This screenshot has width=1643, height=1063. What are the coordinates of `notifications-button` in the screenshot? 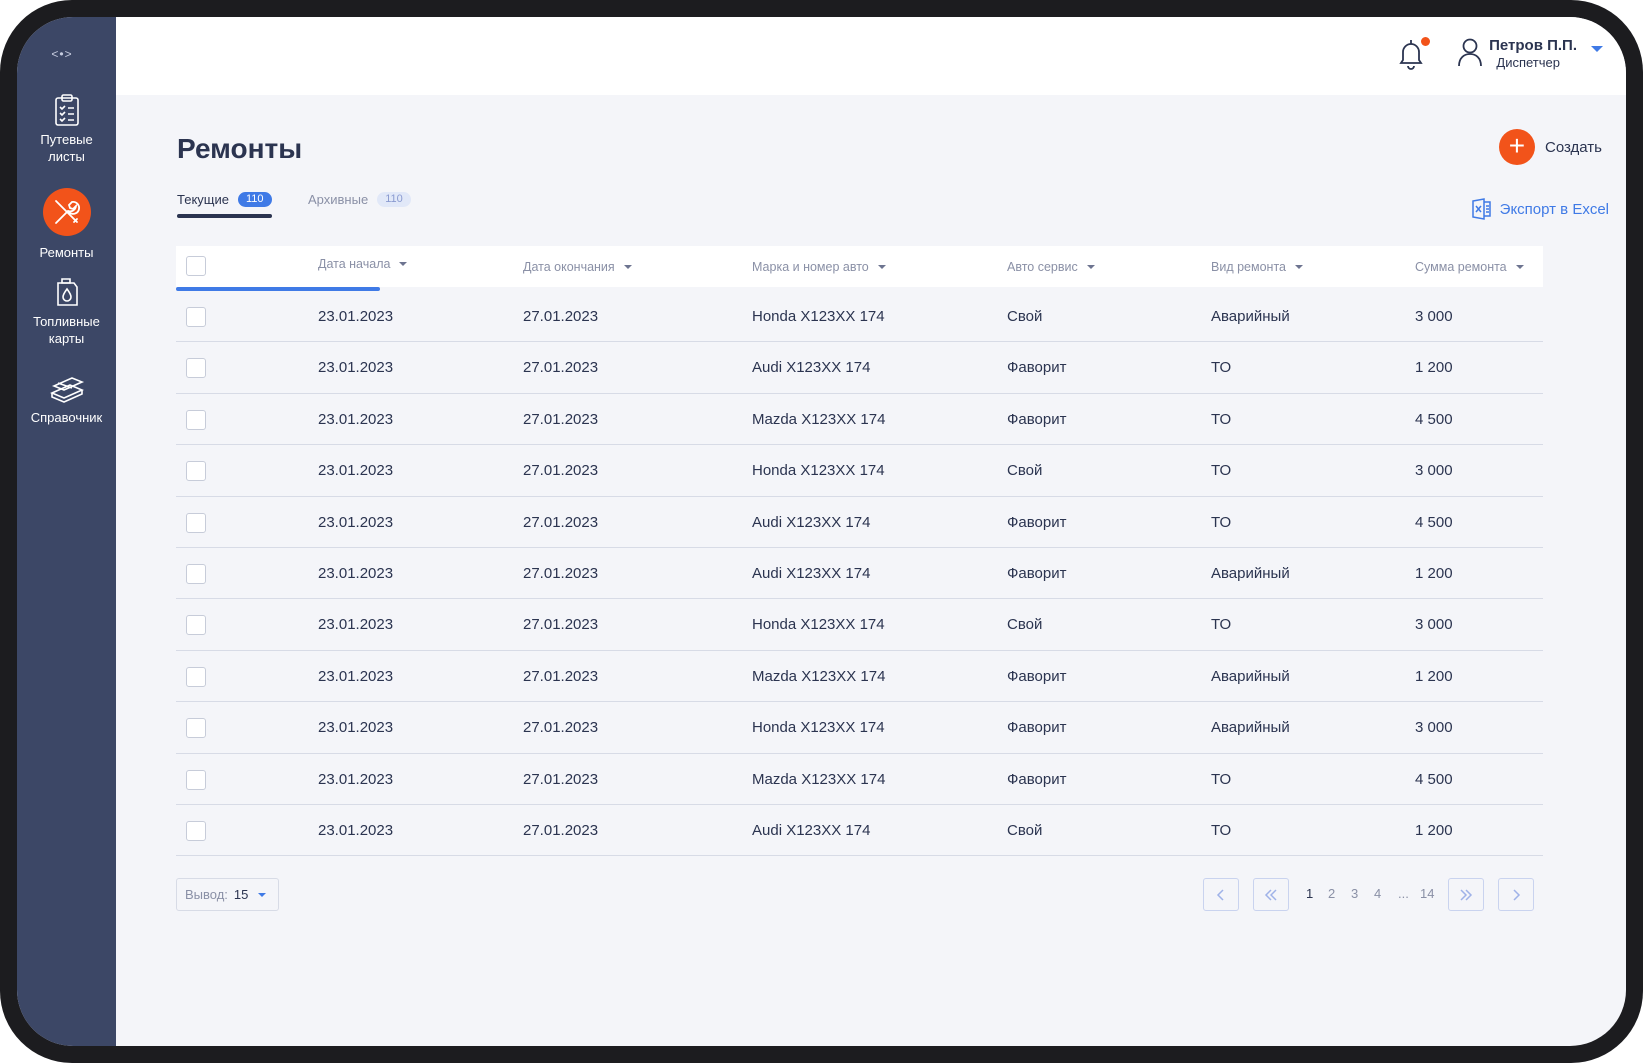 It's located at (1413, 55).